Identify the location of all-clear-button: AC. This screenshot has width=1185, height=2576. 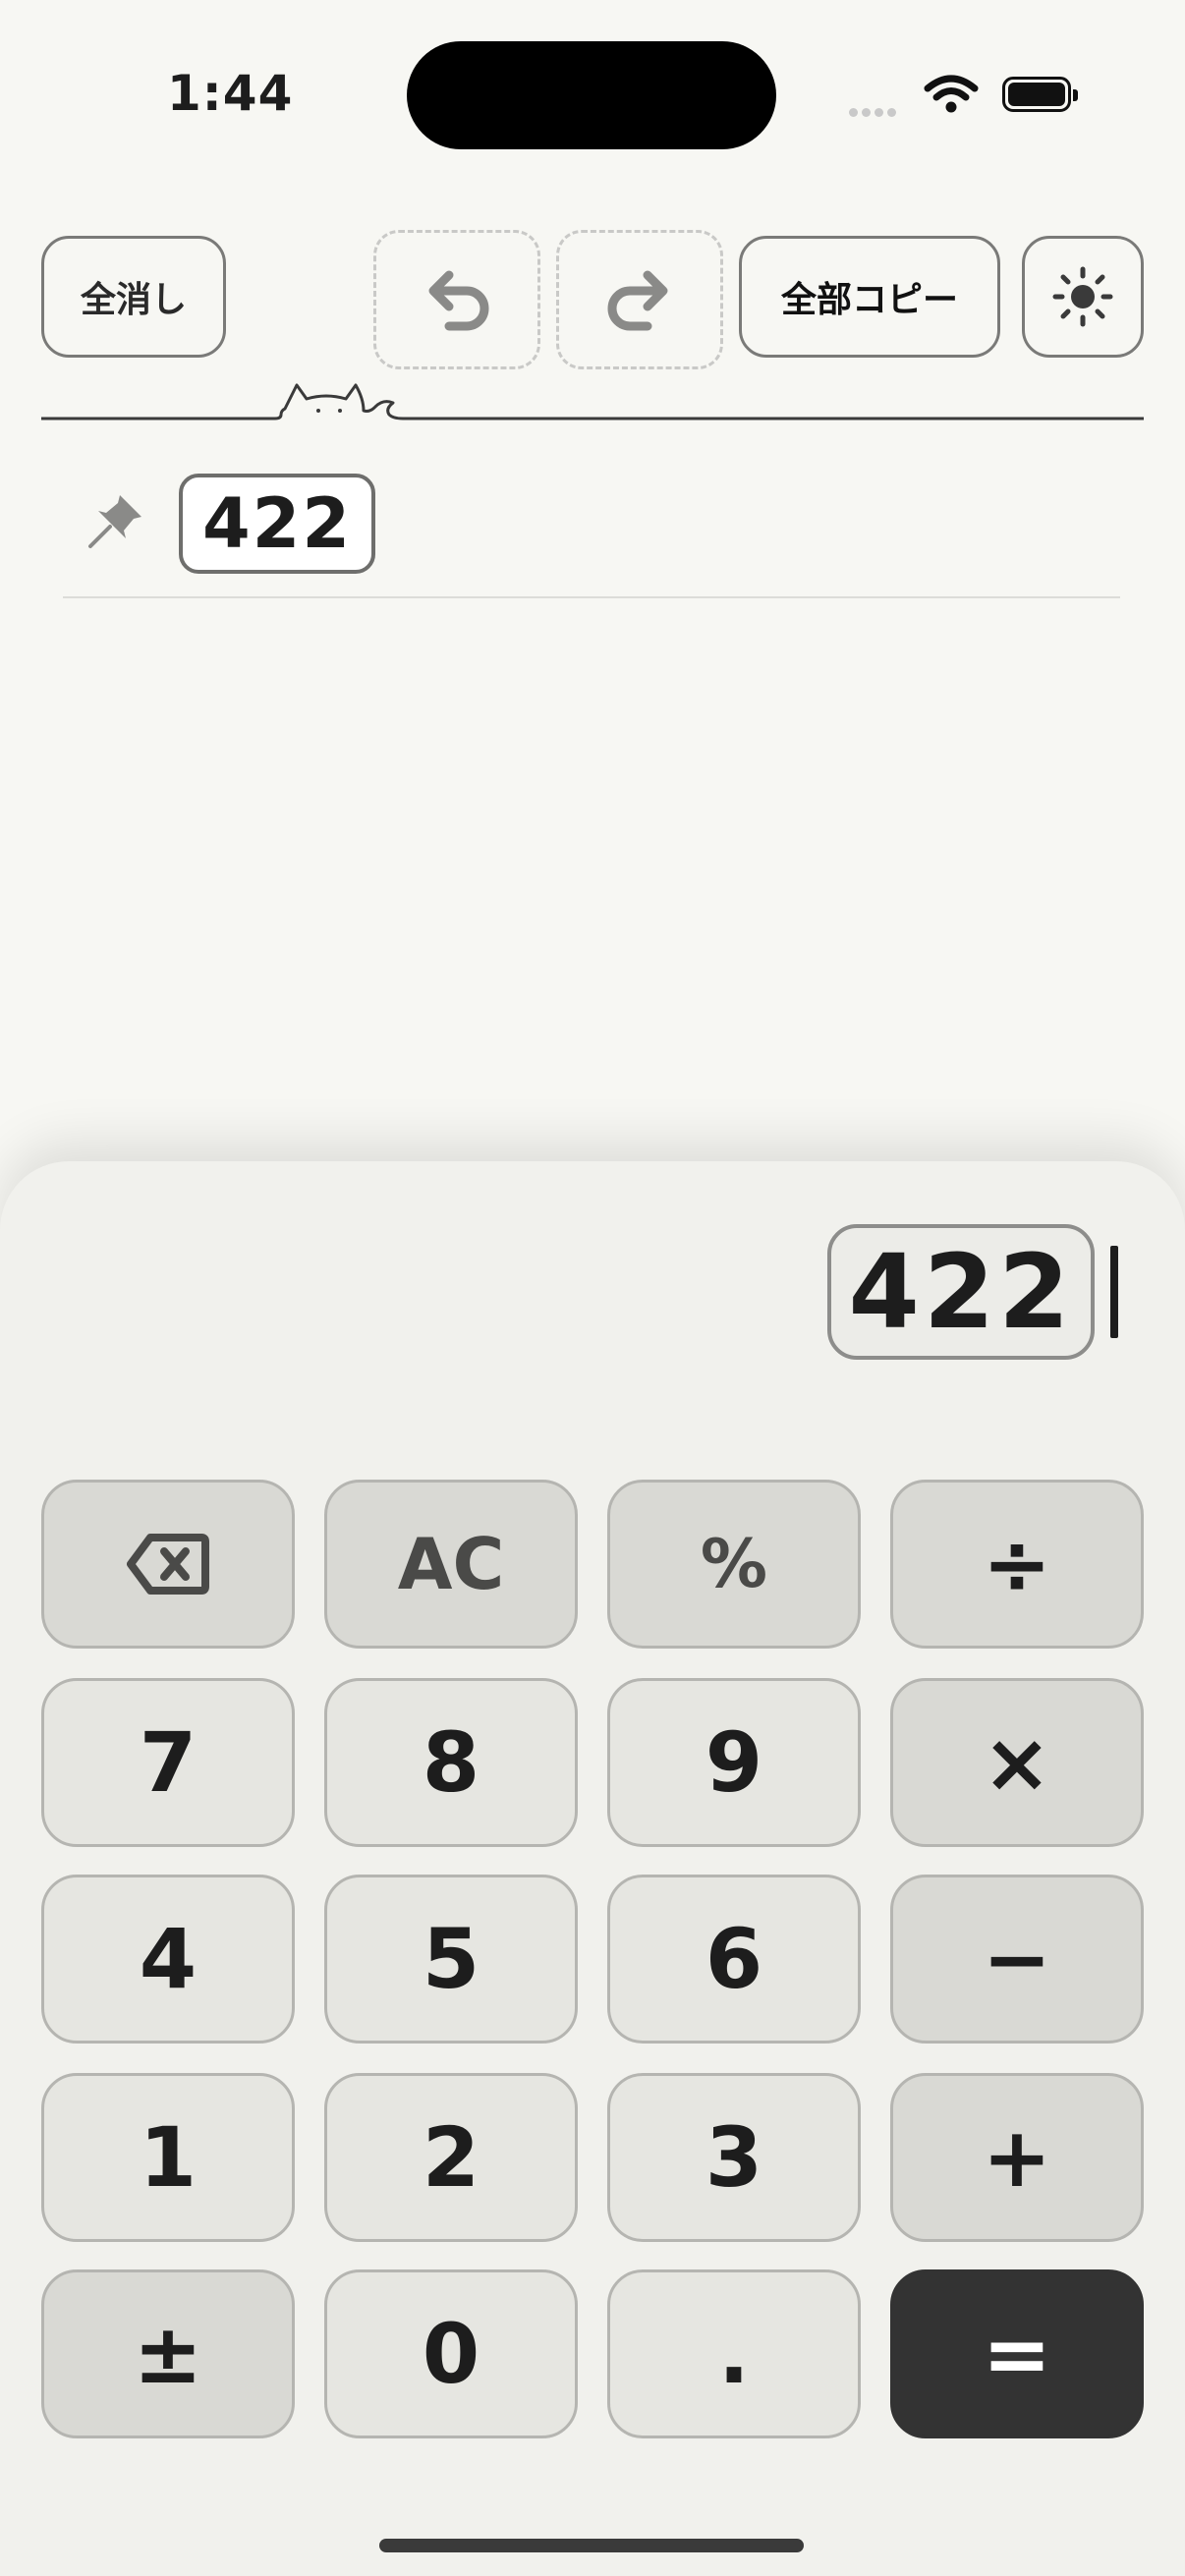
(451, 1564).